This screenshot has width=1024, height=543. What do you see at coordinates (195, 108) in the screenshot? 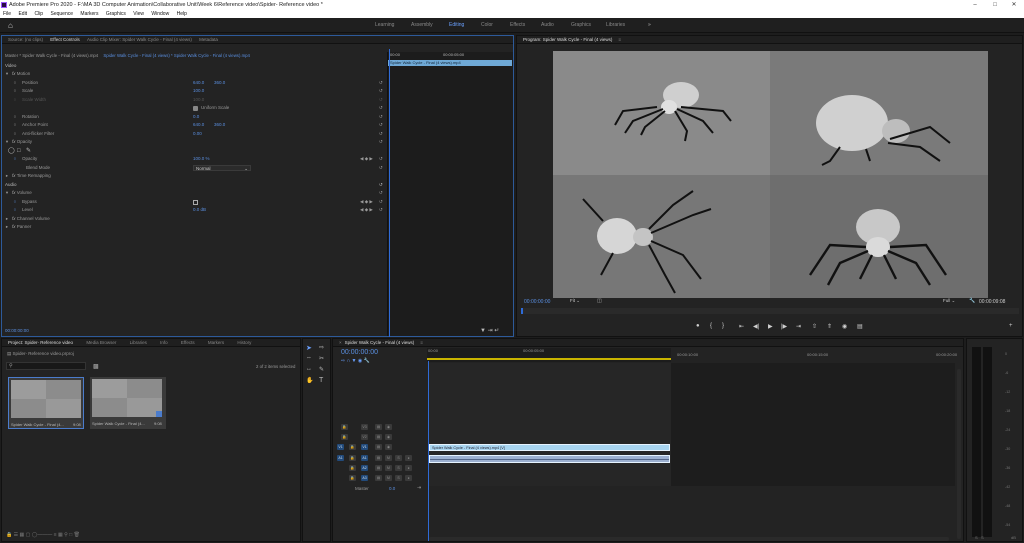
I see `uniform-scale-checkbox` at bounding box center [195, 108].